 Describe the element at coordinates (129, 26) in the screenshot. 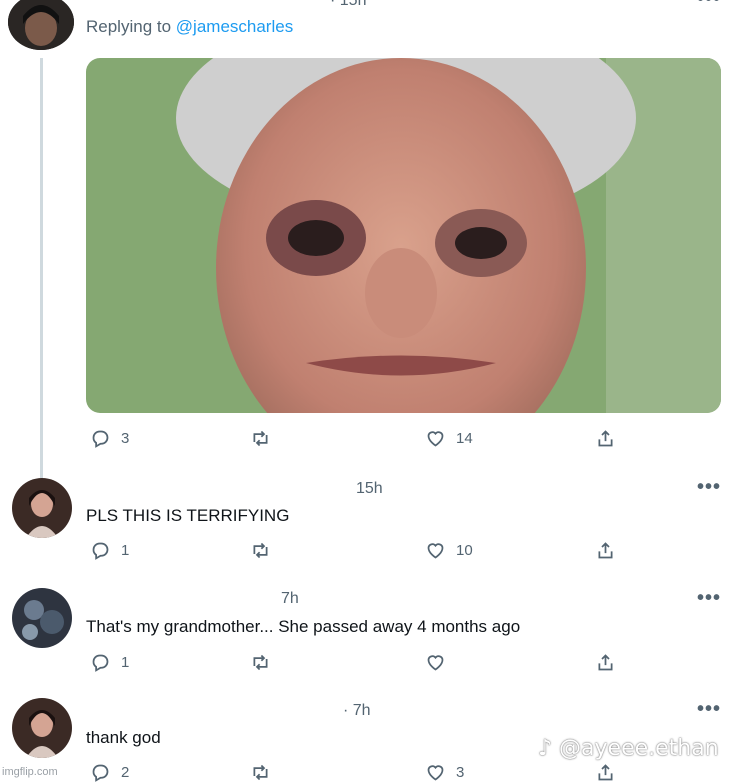

I see `replying-prefix: Replying to` at that location.